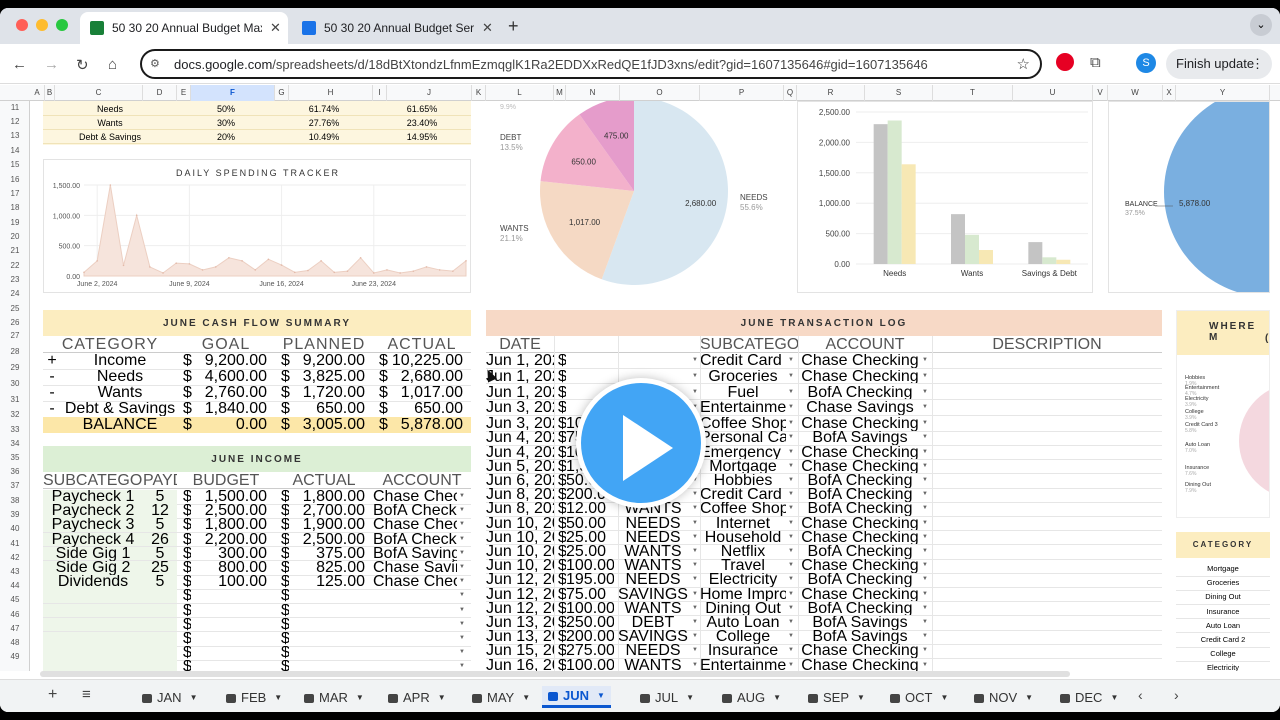 Image resolution: width=1280 pixels, height=720 pixels. Describe the element at coordinates (15, 400) in the screenshot. I see `row-header: 31` at that location.